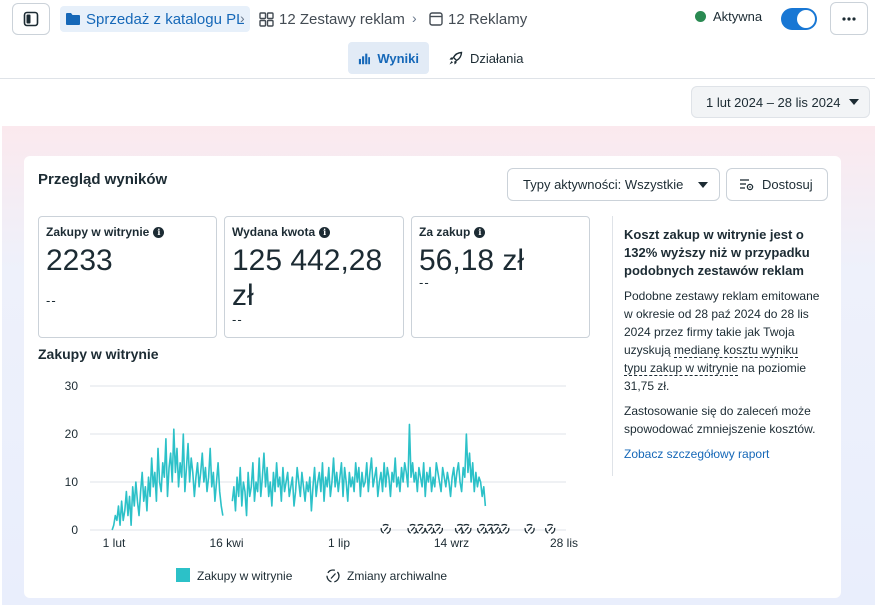 This screenshot has height=605, width=875. I want to click on metric-value: 125 442,28 zł, so click(307, 278).